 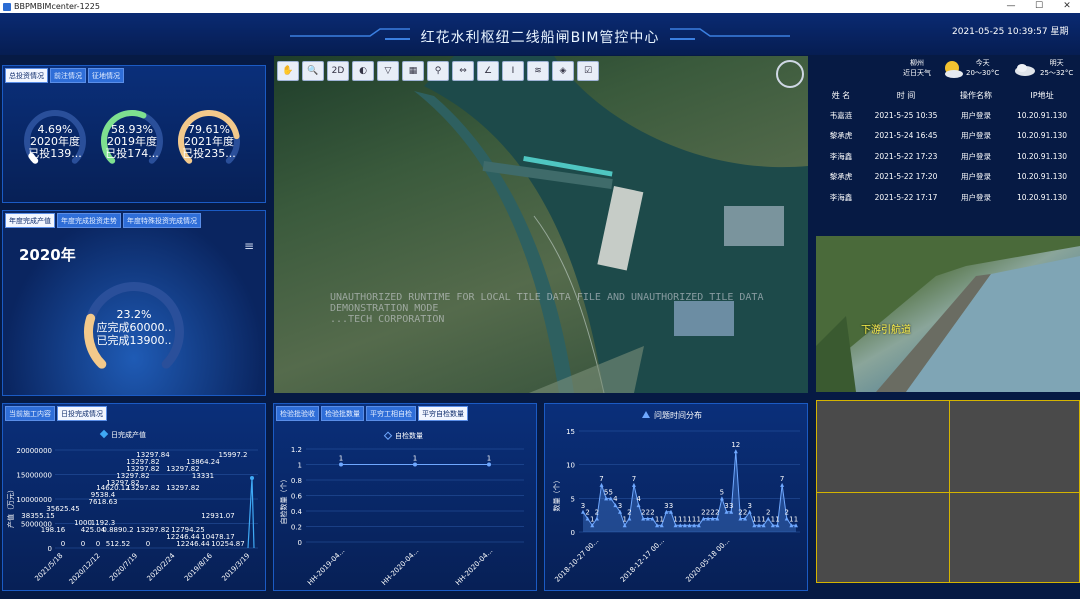 What do you see at coordinates (300, 466) in the screenshot?
I see `y-tick: 1` at bounding box center [300, 466].